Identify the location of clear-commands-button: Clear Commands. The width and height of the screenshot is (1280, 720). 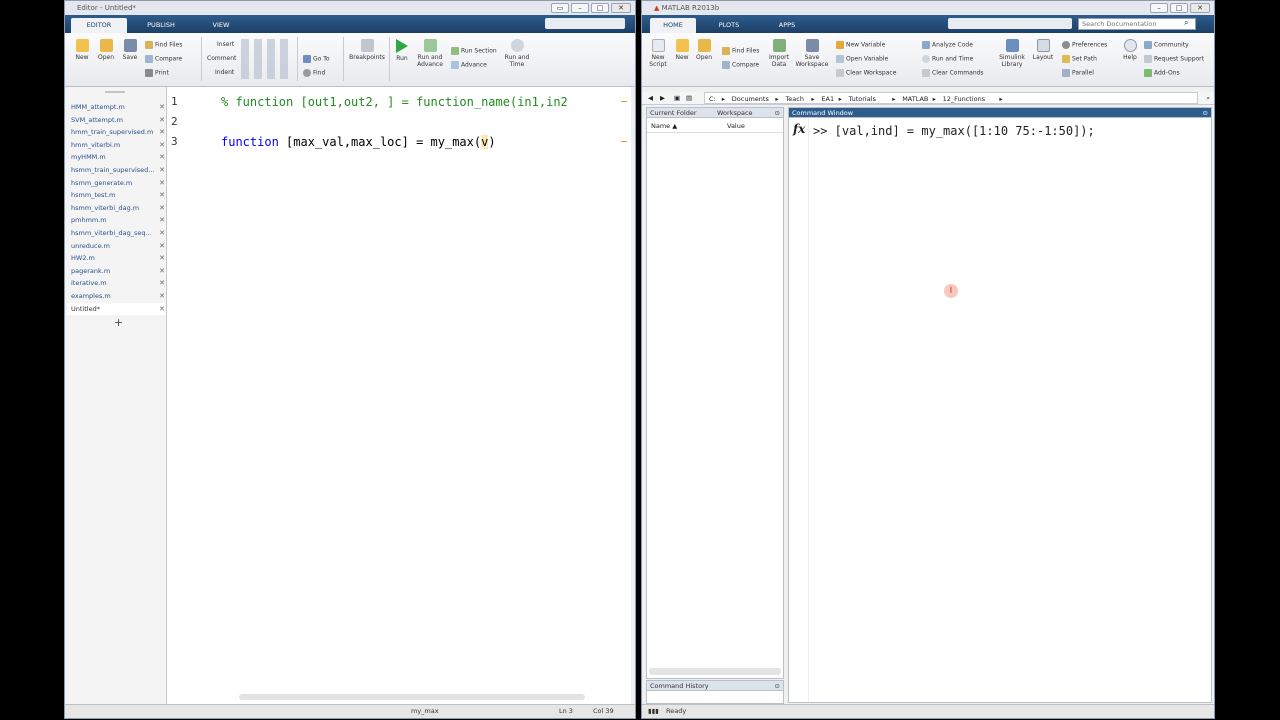
(953, 73).